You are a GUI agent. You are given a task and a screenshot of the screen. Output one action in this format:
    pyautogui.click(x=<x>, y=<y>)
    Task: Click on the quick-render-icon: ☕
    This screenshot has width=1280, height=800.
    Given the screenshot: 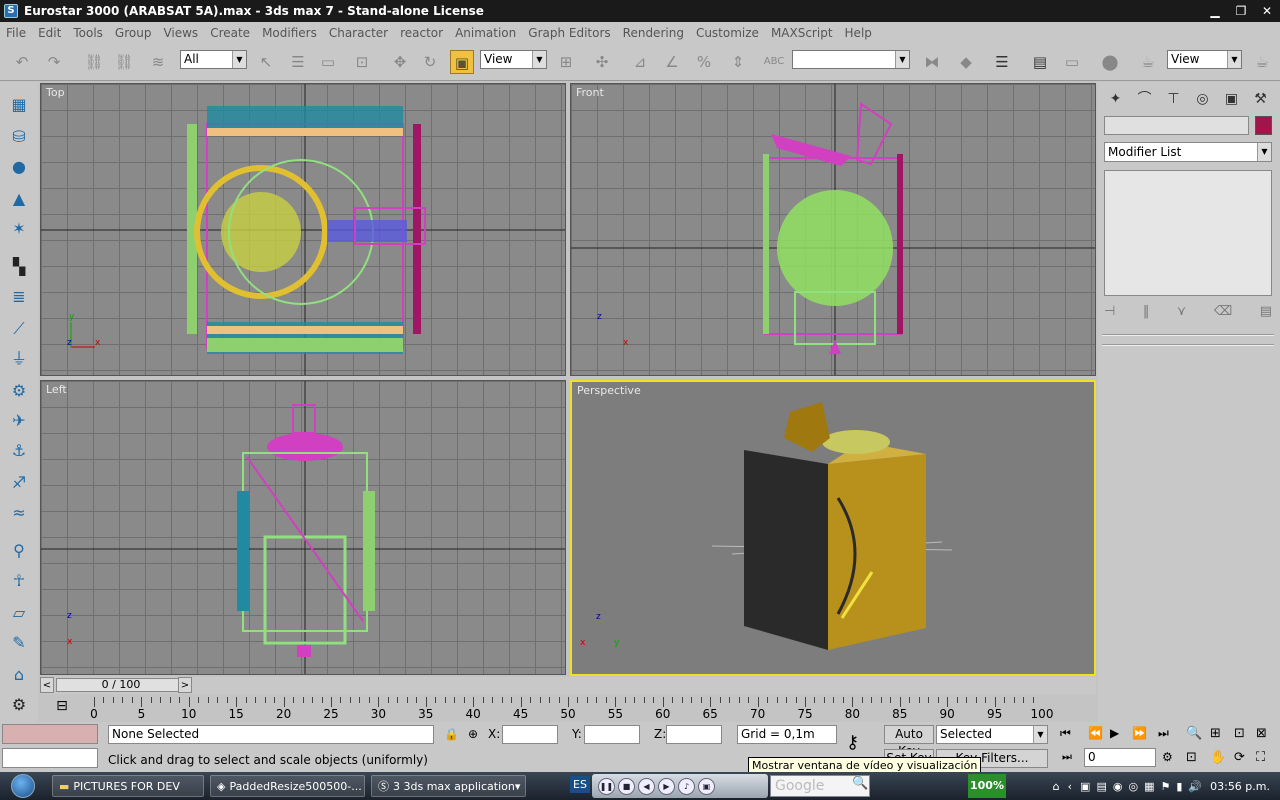 What is the action you would take?
    pyautogui.click(x=1262, y=62)
    